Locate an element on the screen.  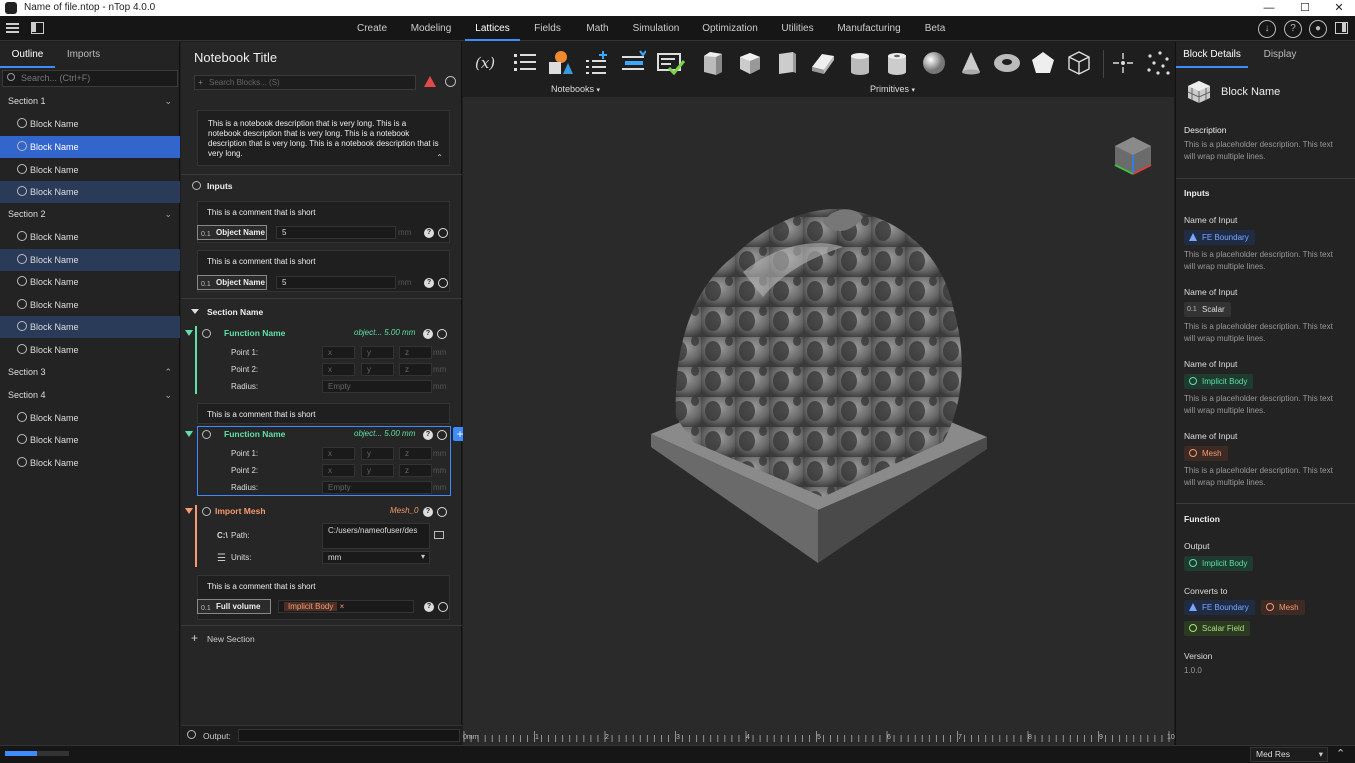
insert-list-icon is located at coordinates (633, 63).